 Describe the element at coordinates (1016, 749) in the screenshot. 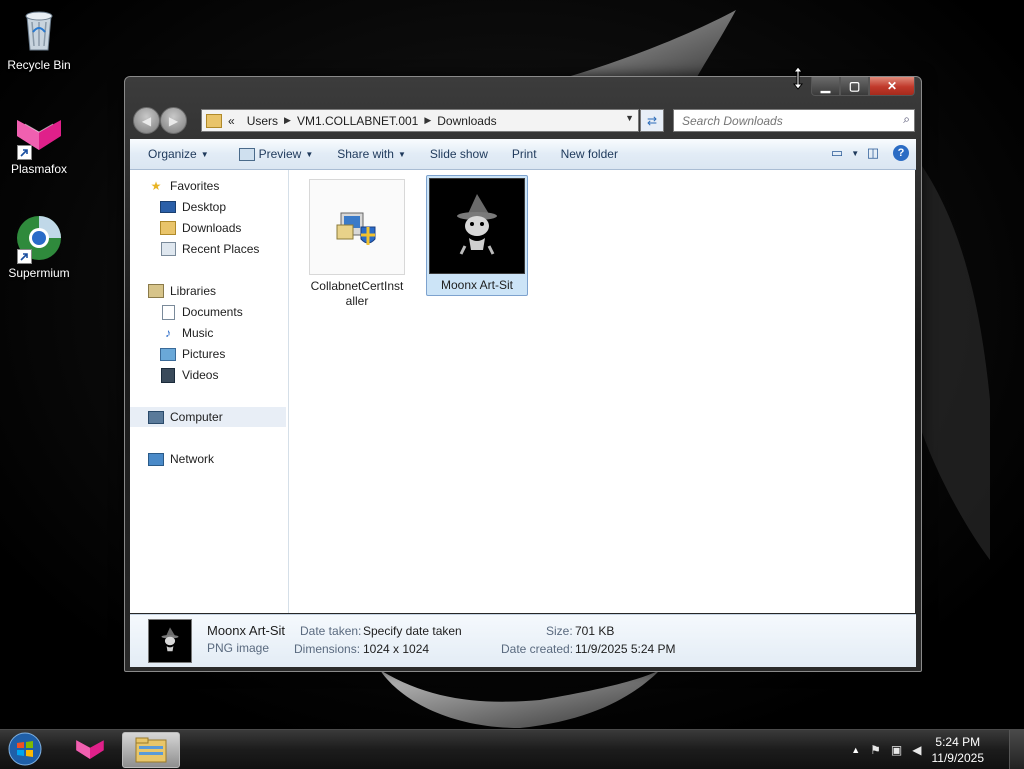

I see `show-desktop-button` at that location.